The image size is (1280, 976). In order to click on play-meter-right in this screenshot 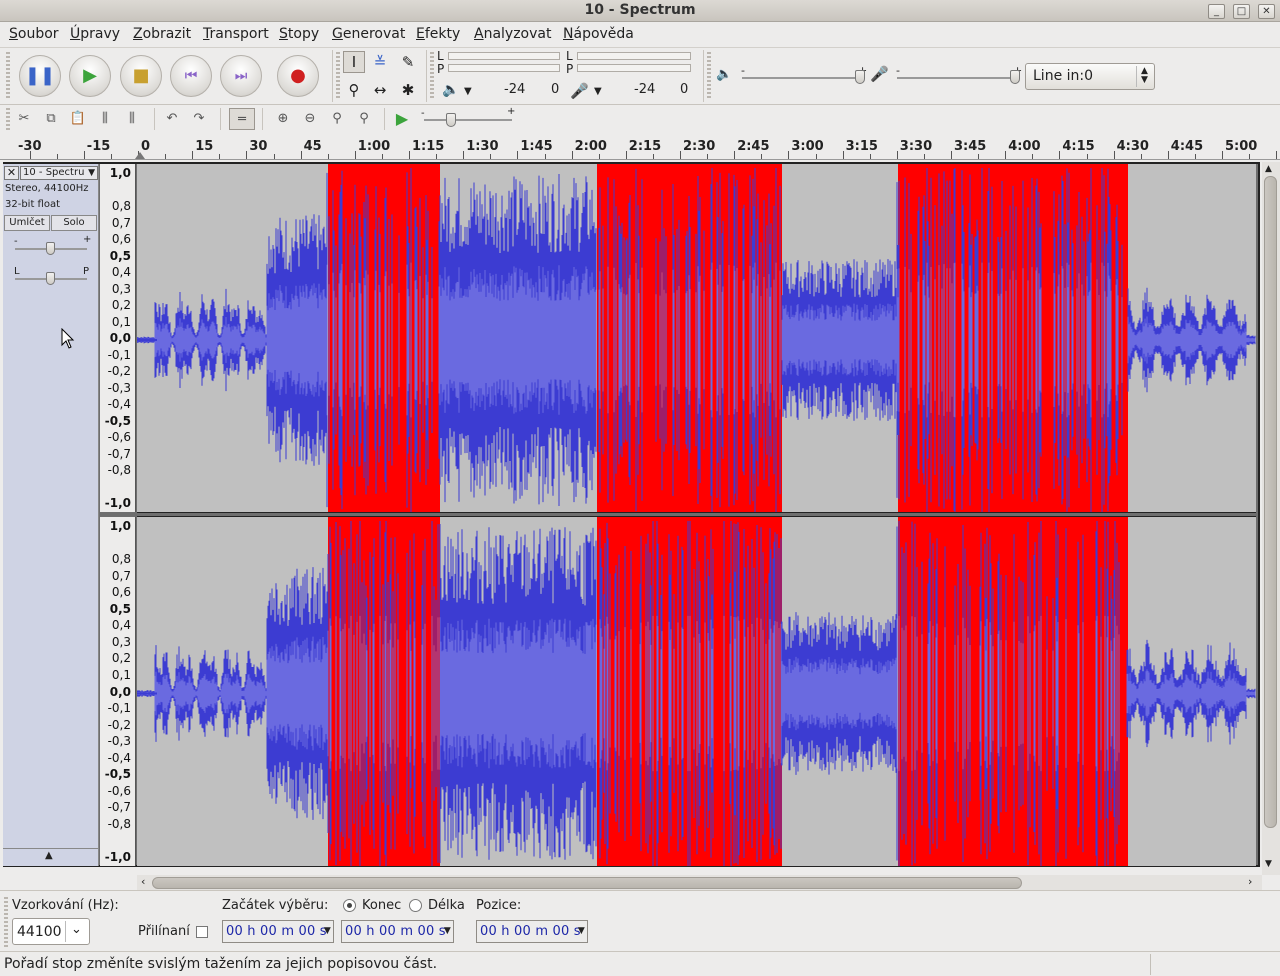, I will do `click(504, 68)`.